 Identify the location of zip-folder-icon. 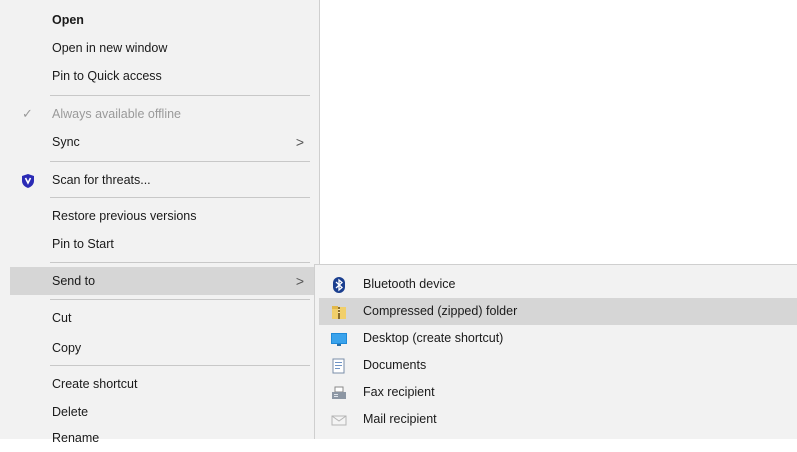
(339, 311).